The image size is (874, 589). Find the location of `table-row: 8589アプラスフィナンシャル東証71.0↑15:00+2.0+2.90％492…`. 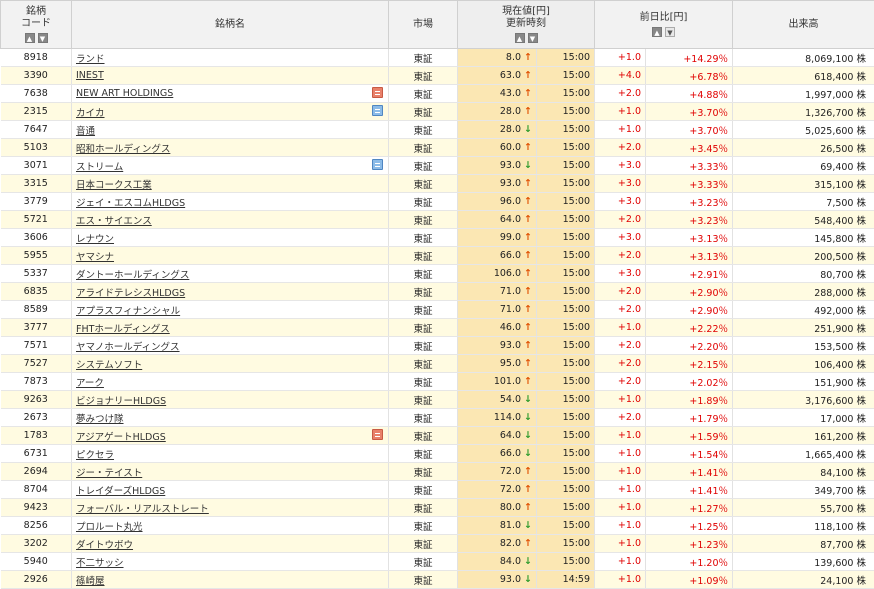

table-row: 8589アプラスフィナンシャル東証71.0↑15:00+2.0+2.90％492… is located at coordinates (437, 310).